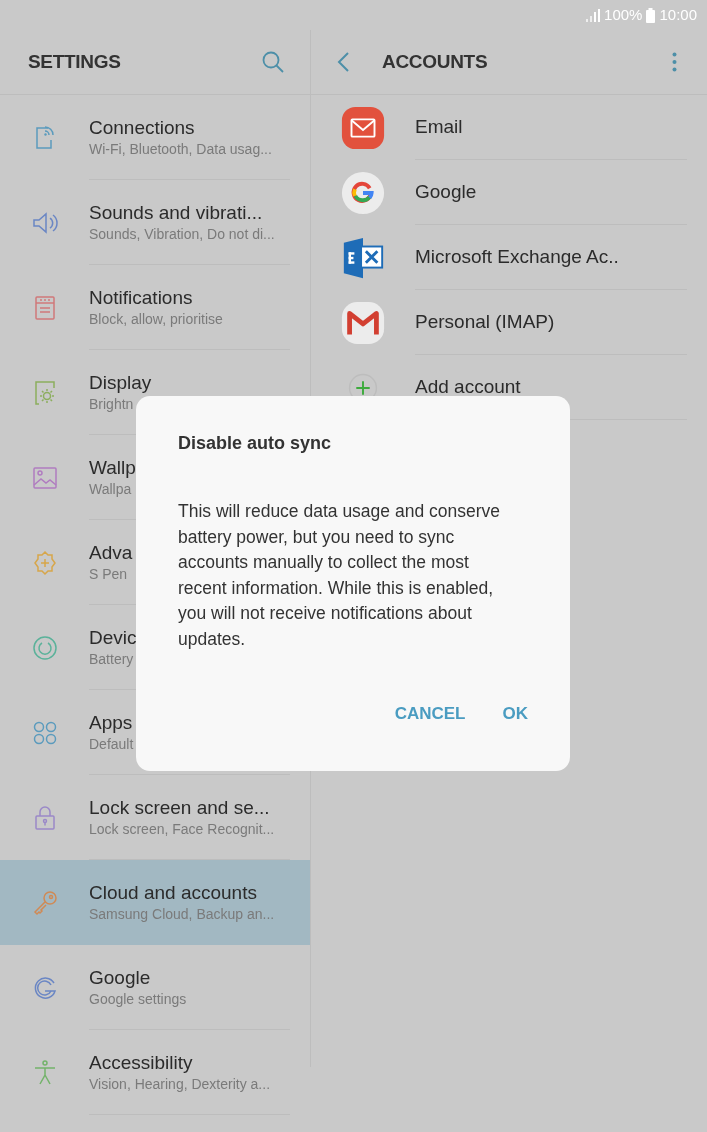  What do you see at coordinates (593, 15) in the screenshot?
I see `signal-icon` at bounding box center [593, 15].